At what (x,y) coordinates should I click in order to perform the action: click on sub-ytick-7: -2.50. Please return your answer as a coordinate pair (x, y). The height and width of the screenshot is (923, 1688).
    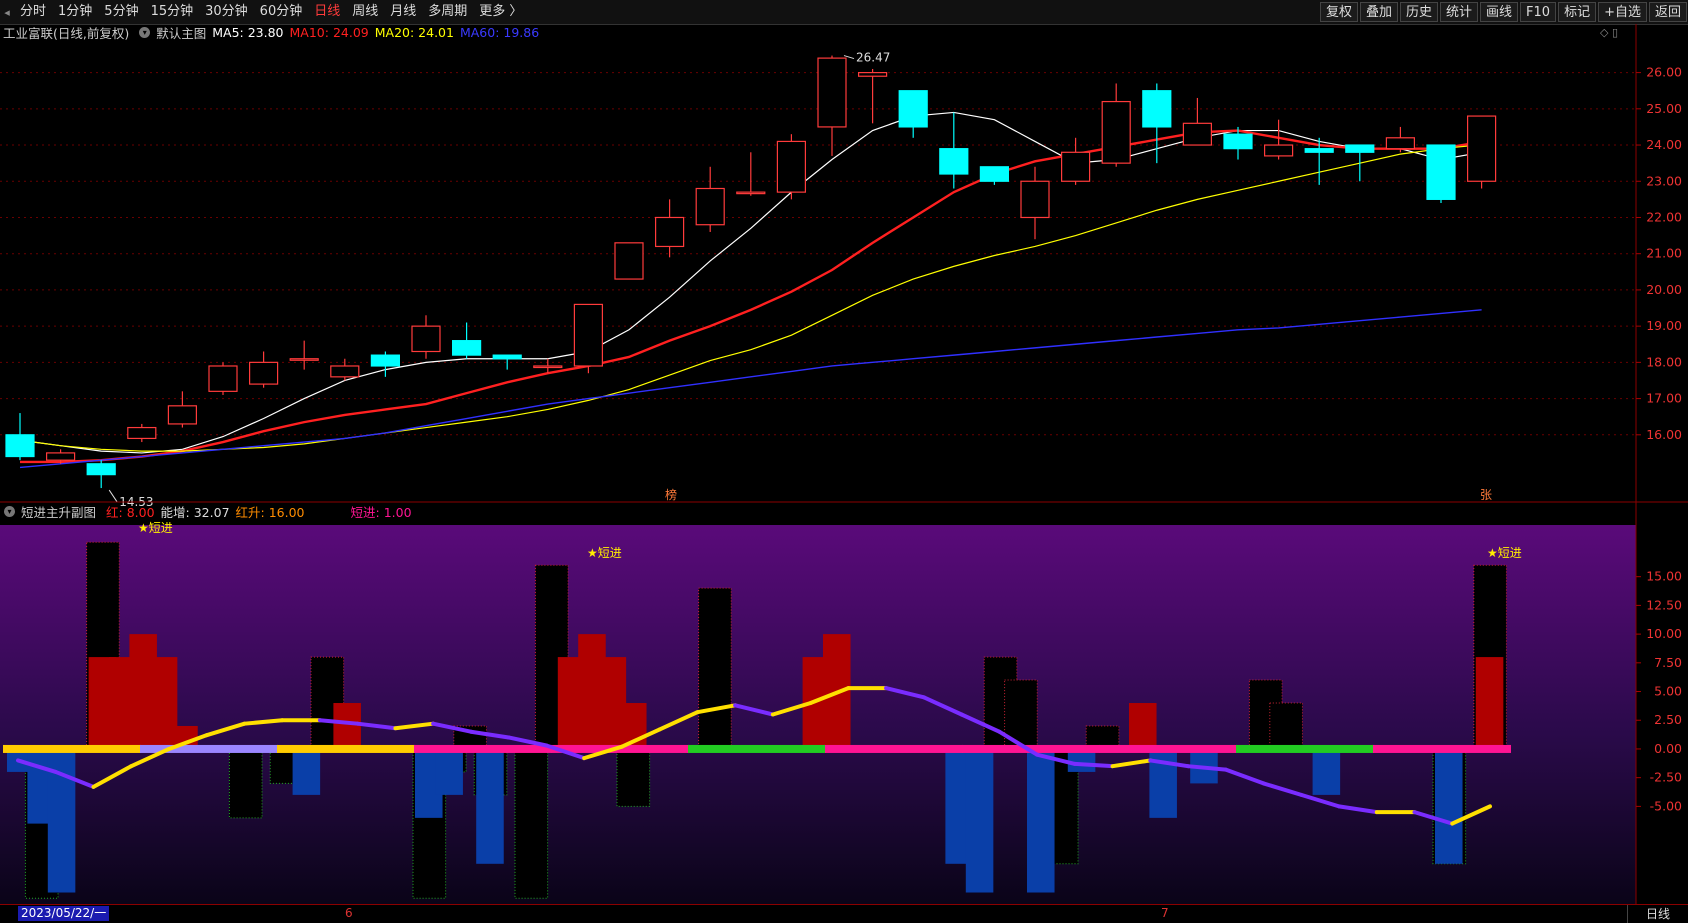
    Looking at the image, I should click on (1666, 777).